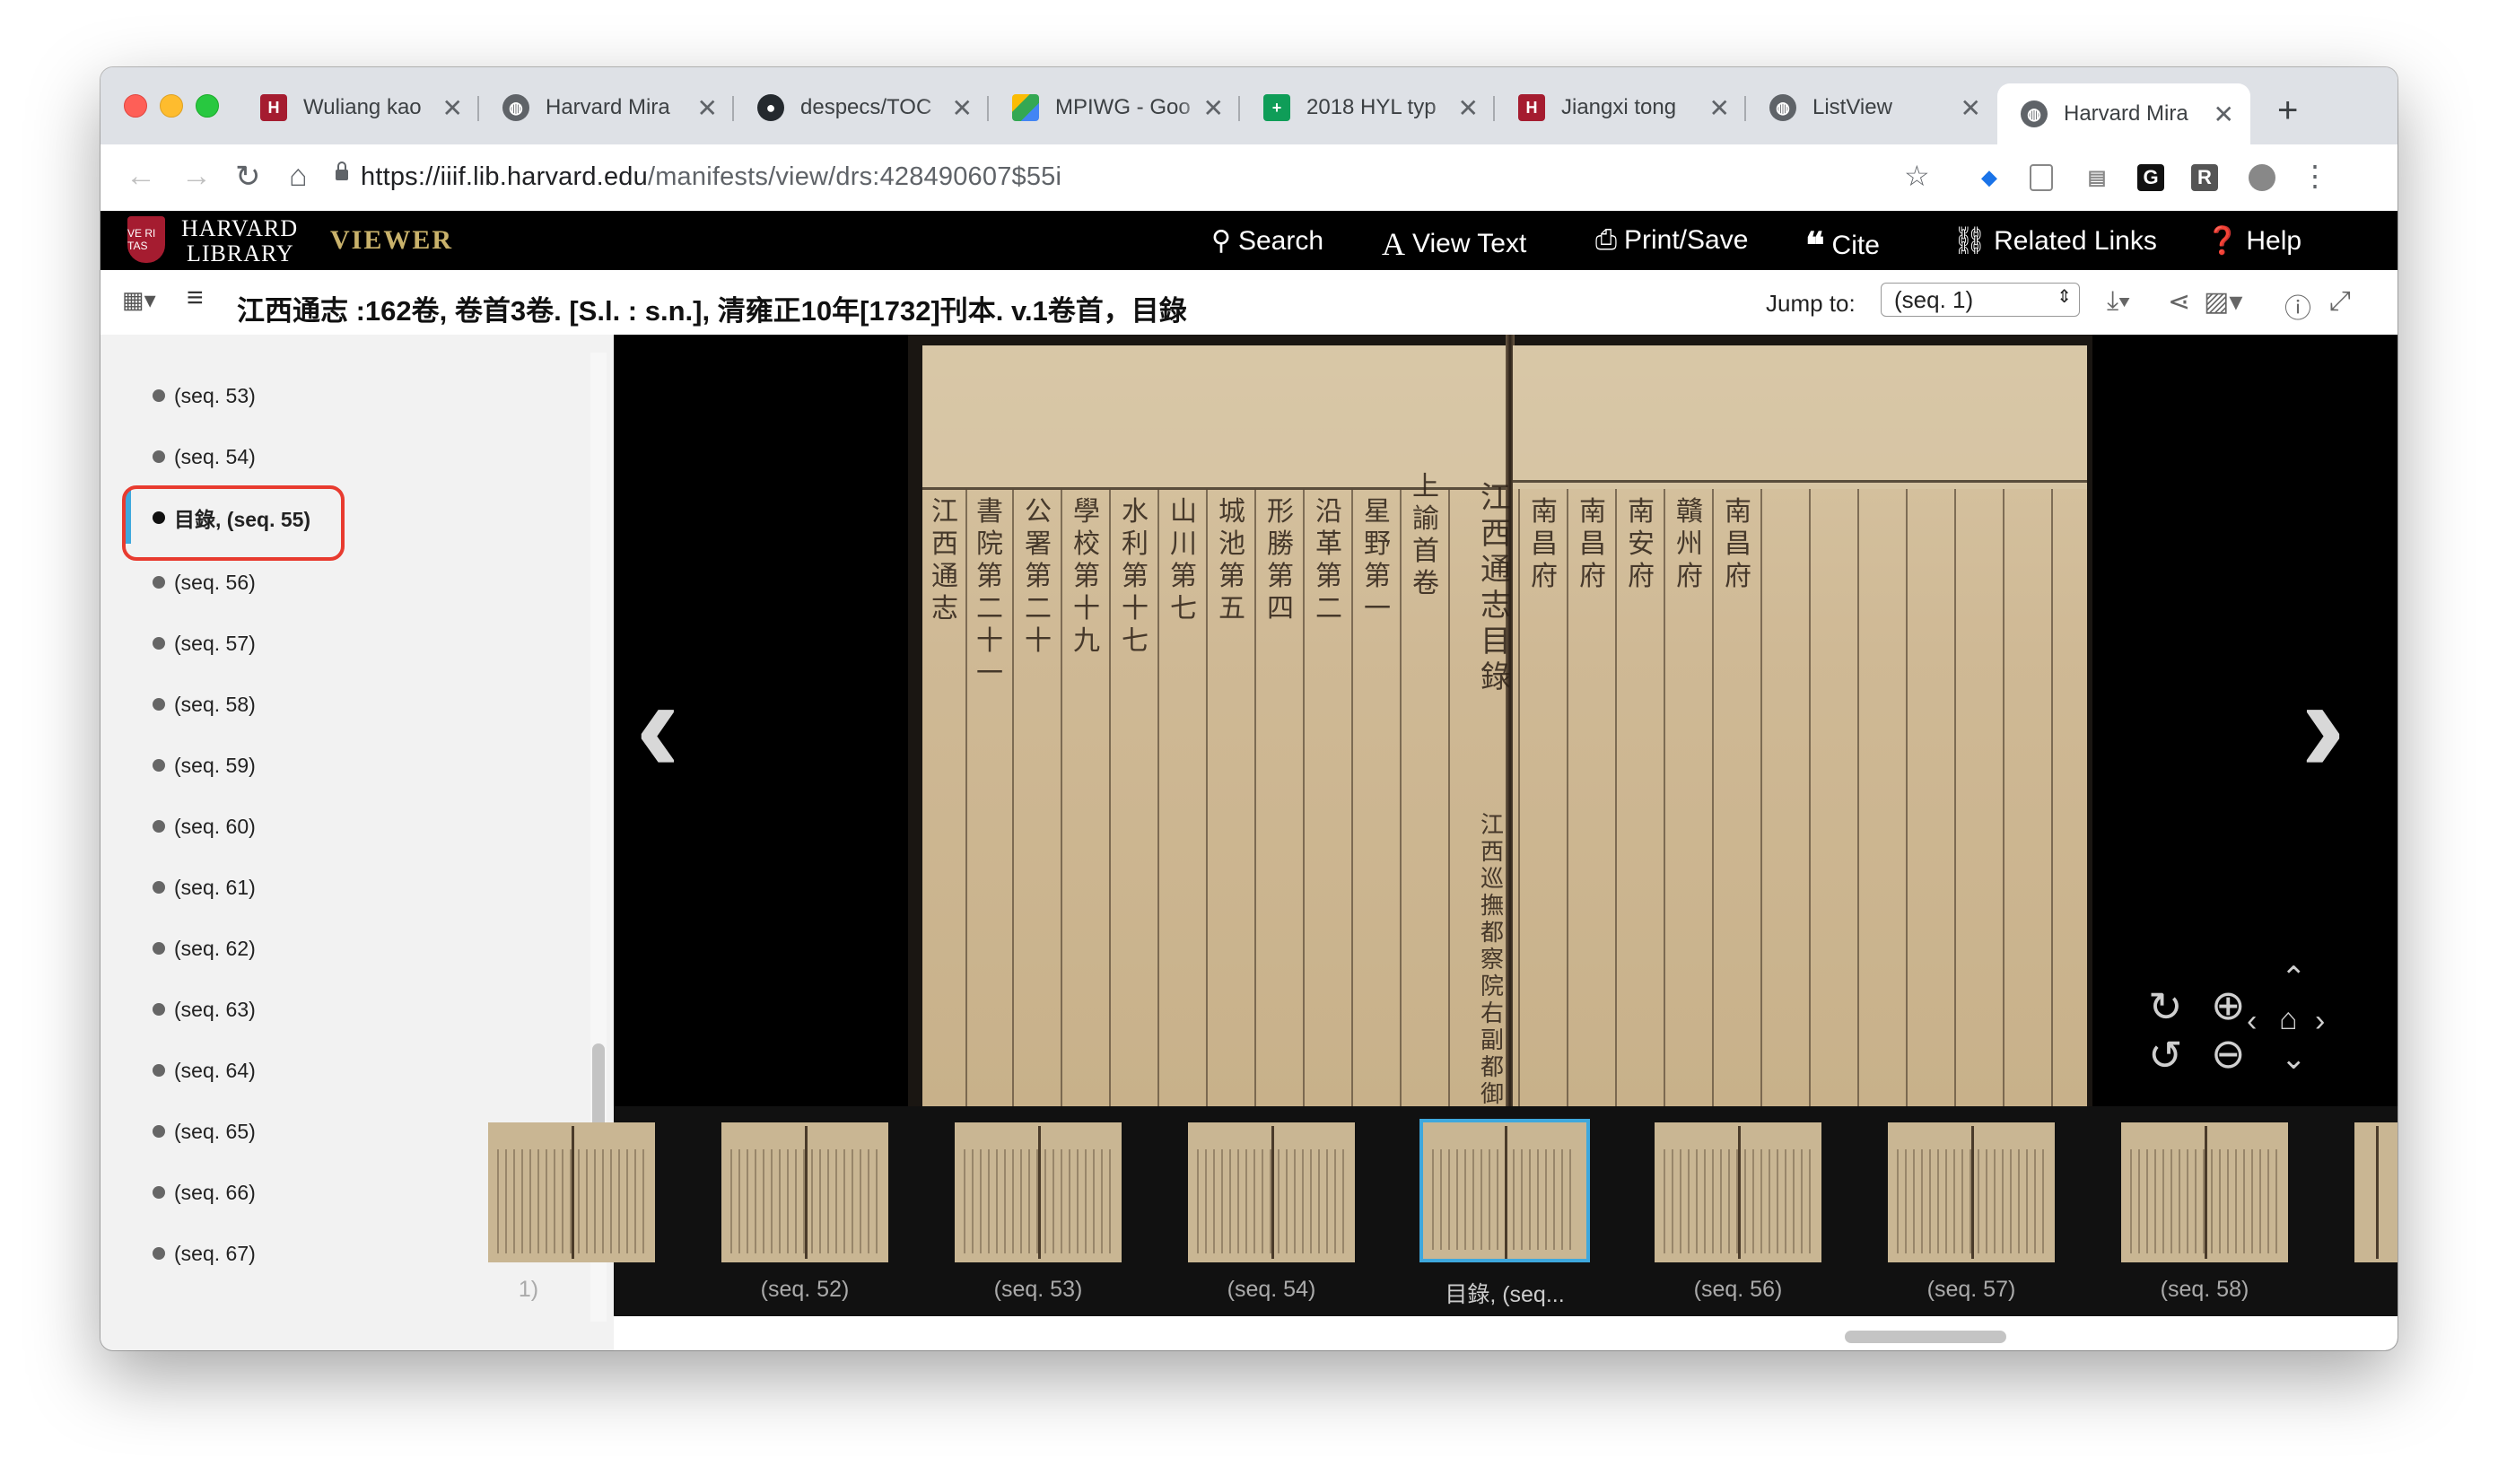 Image resolution: width=2498 pixels, height=1484 pixels. I want to click on toc-item: (seq. 66), so click(204, 1192).